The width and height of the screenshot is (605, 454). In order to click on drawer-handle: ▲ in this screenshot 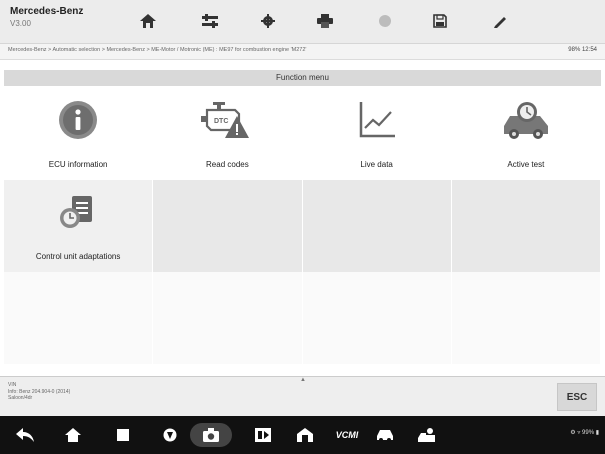, I will do `click(303, 380)`.